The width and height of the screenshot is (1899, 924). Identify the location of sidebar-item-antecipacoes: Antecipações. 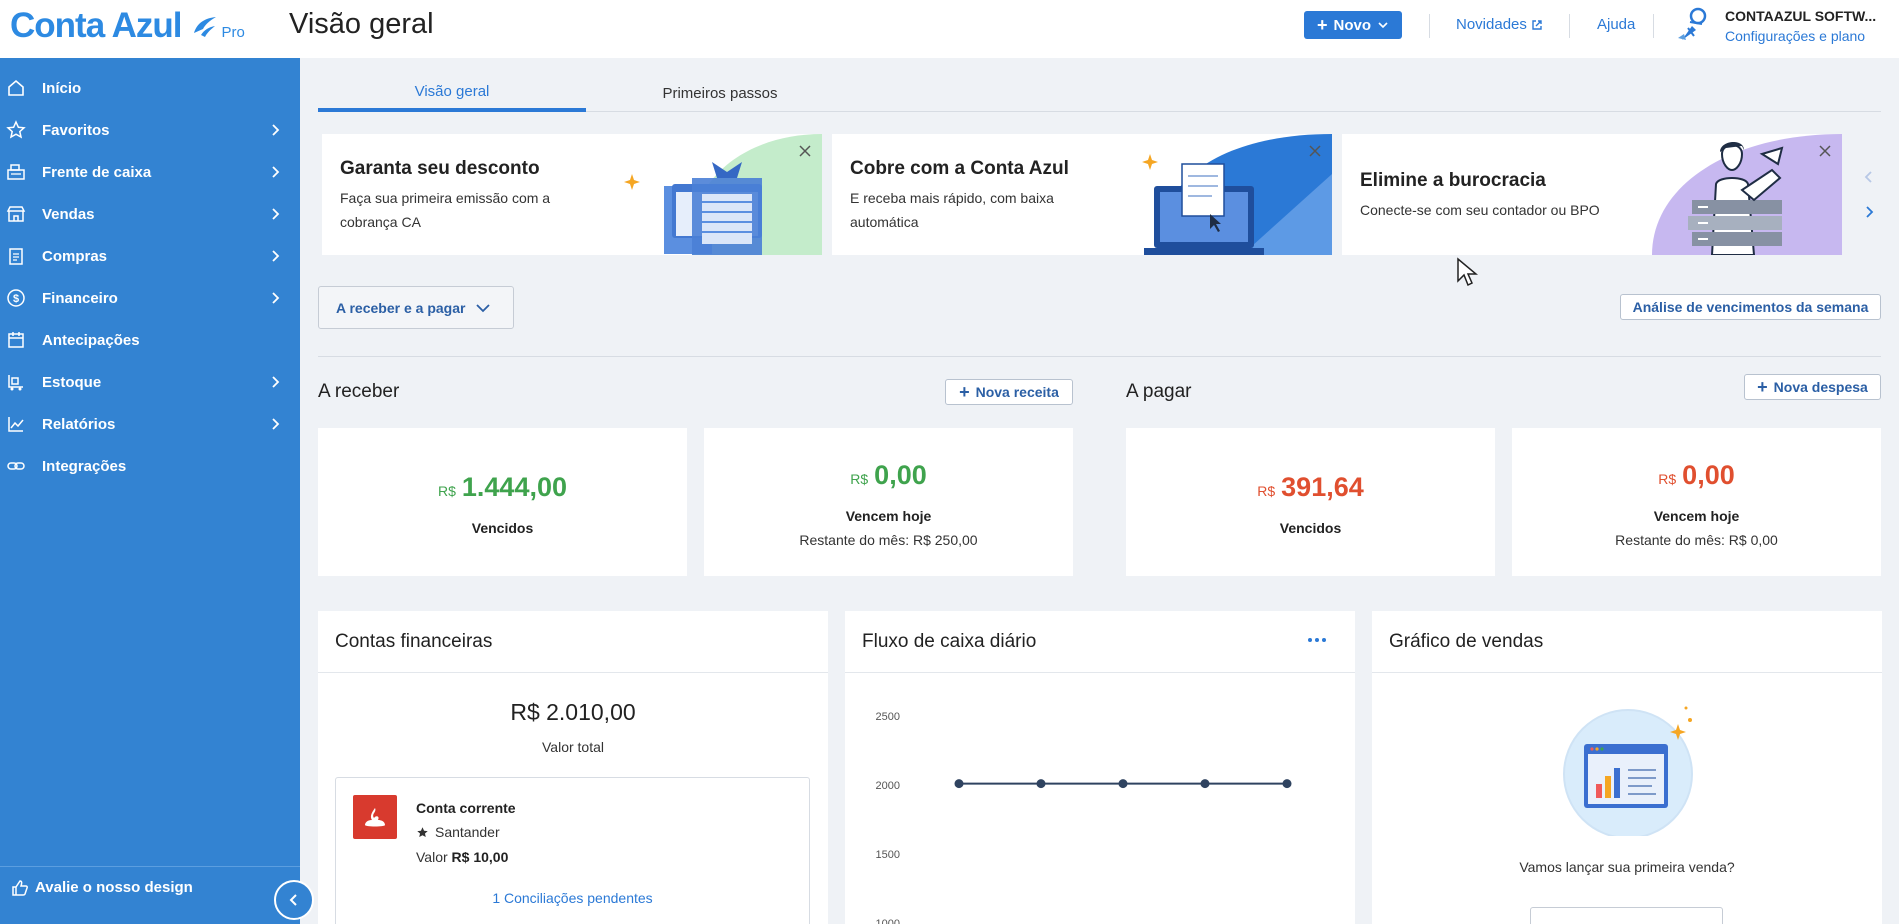
(150, 340).